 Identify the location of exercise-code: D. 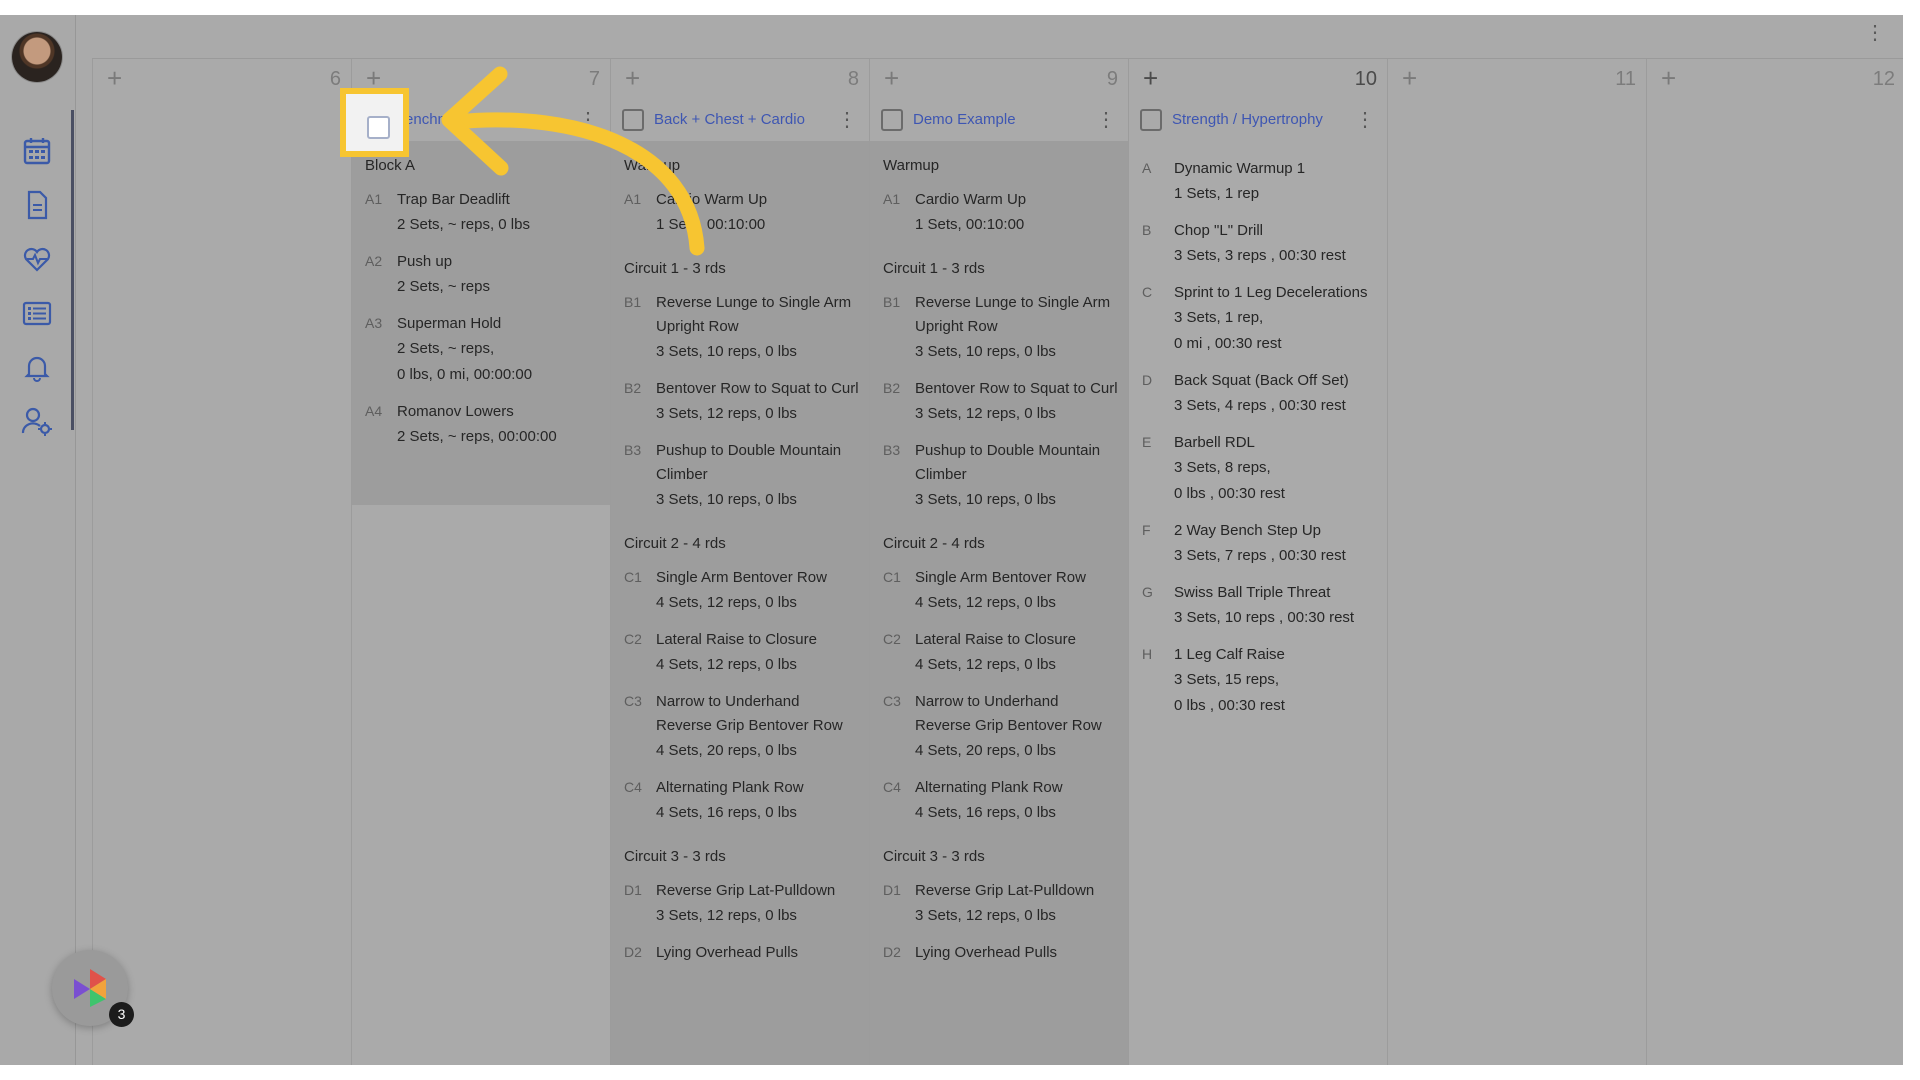
(1147, 380).